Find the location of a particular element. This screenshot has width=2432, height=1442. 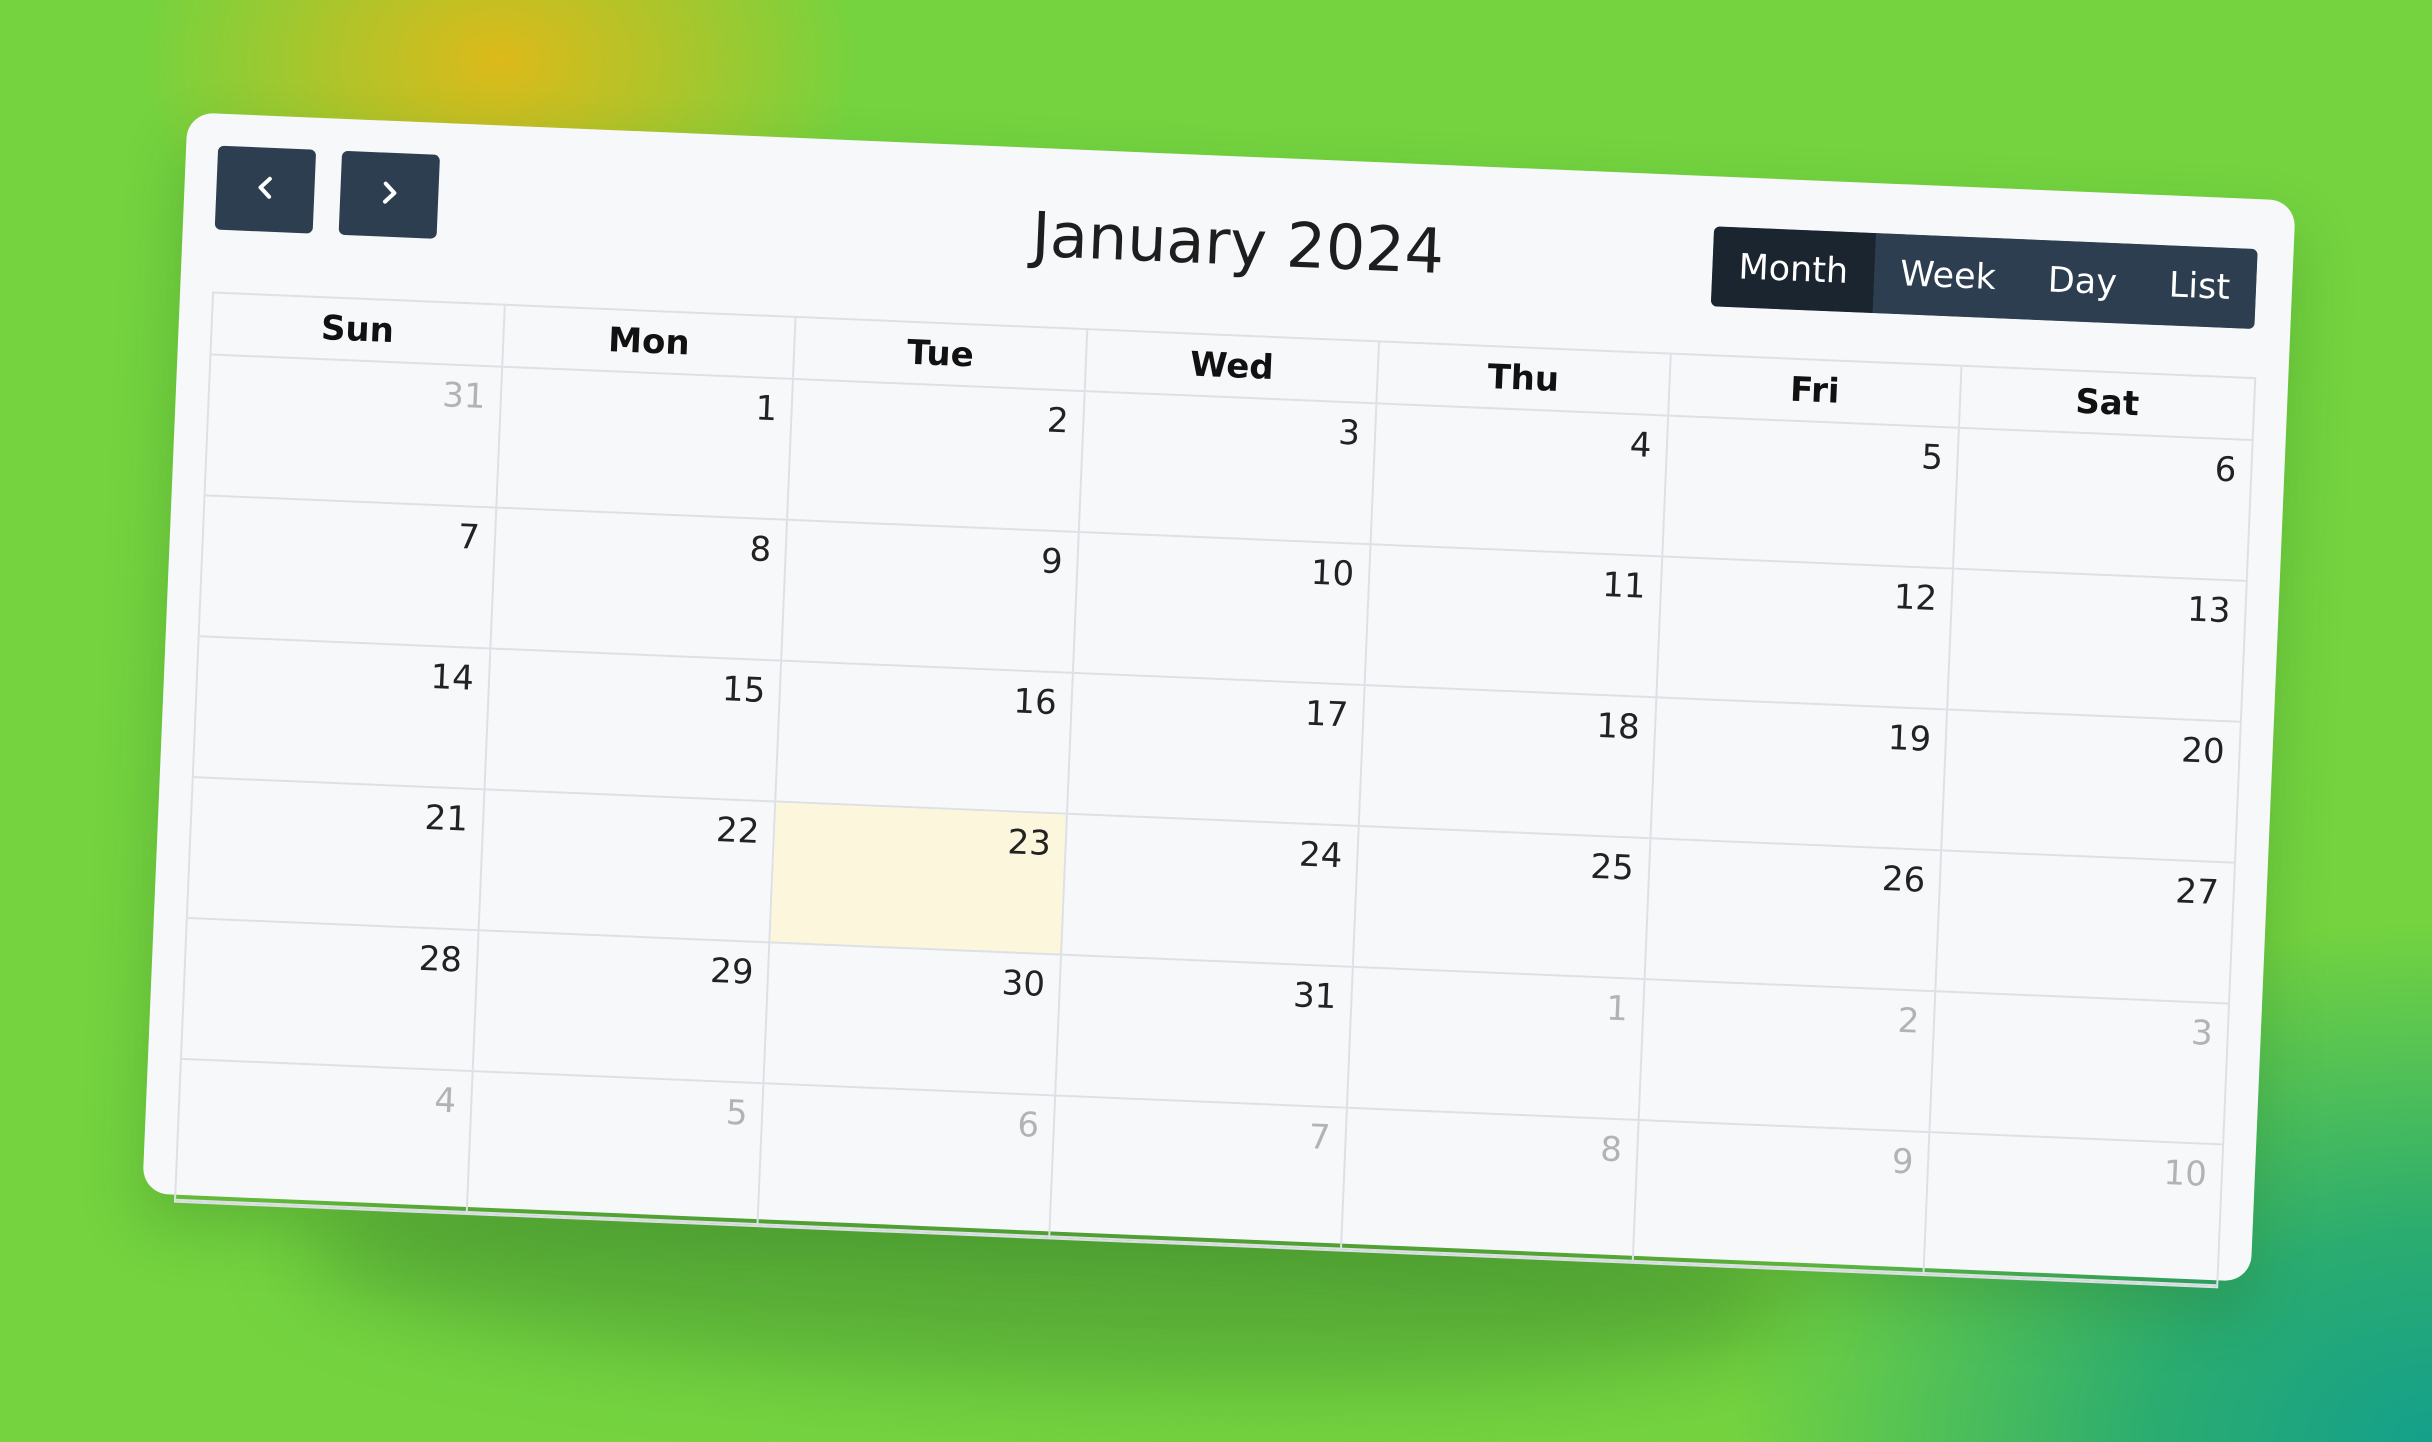

day-cell: 3 is located at coordinates (1228, 469).